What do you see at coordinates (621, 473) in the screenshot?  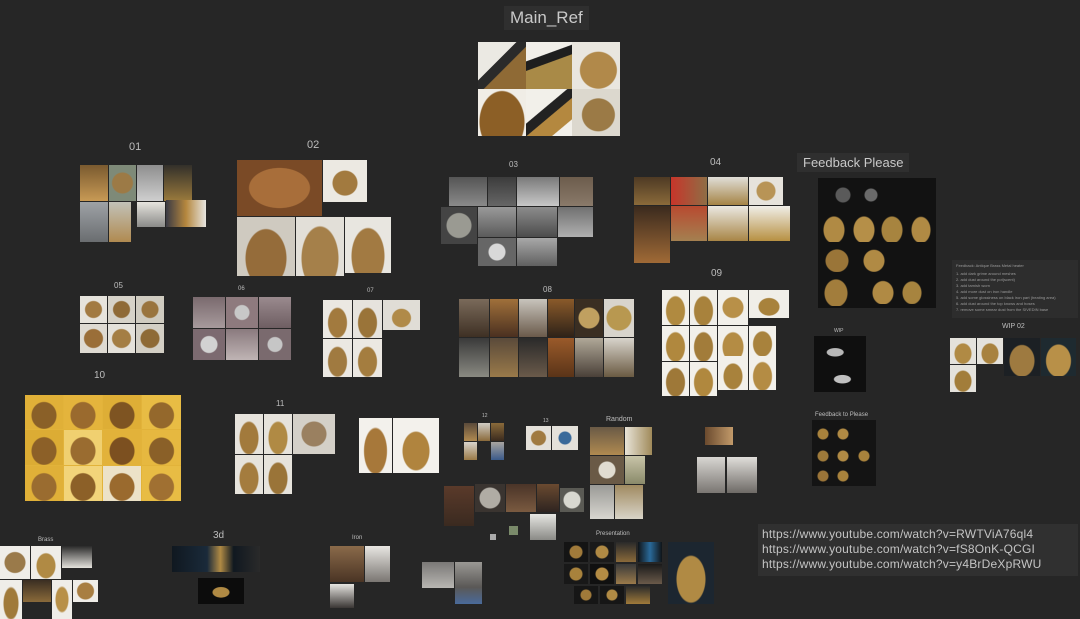 I see `random-group` at bounding box center [621, 473].